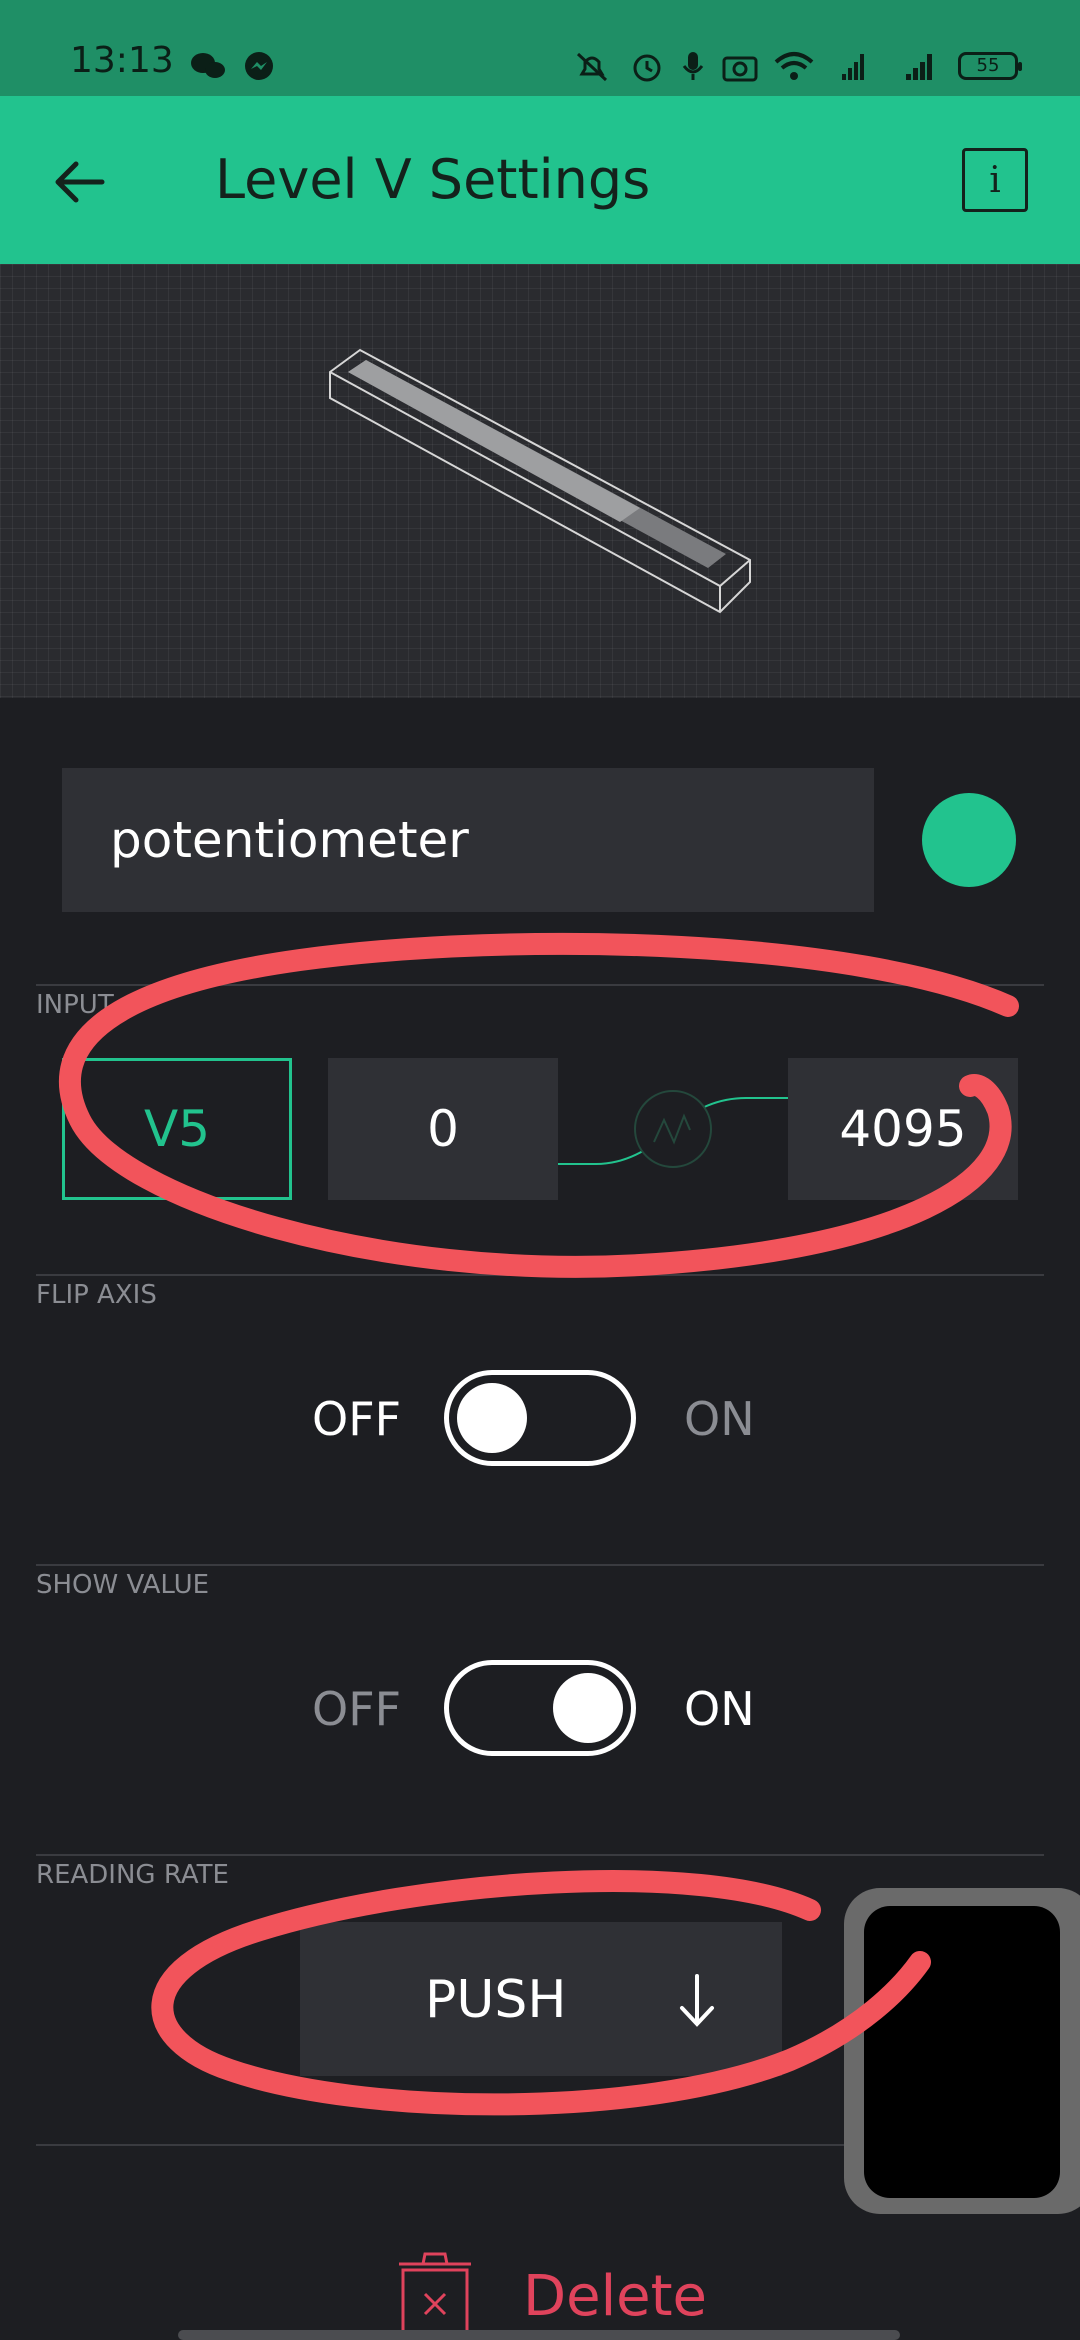 The image size is (1080, 2340). What do you see at coordinates (433, 179) in the screenshot?
I see `page-title: Level V Settings` at bounding box center [433, 179].